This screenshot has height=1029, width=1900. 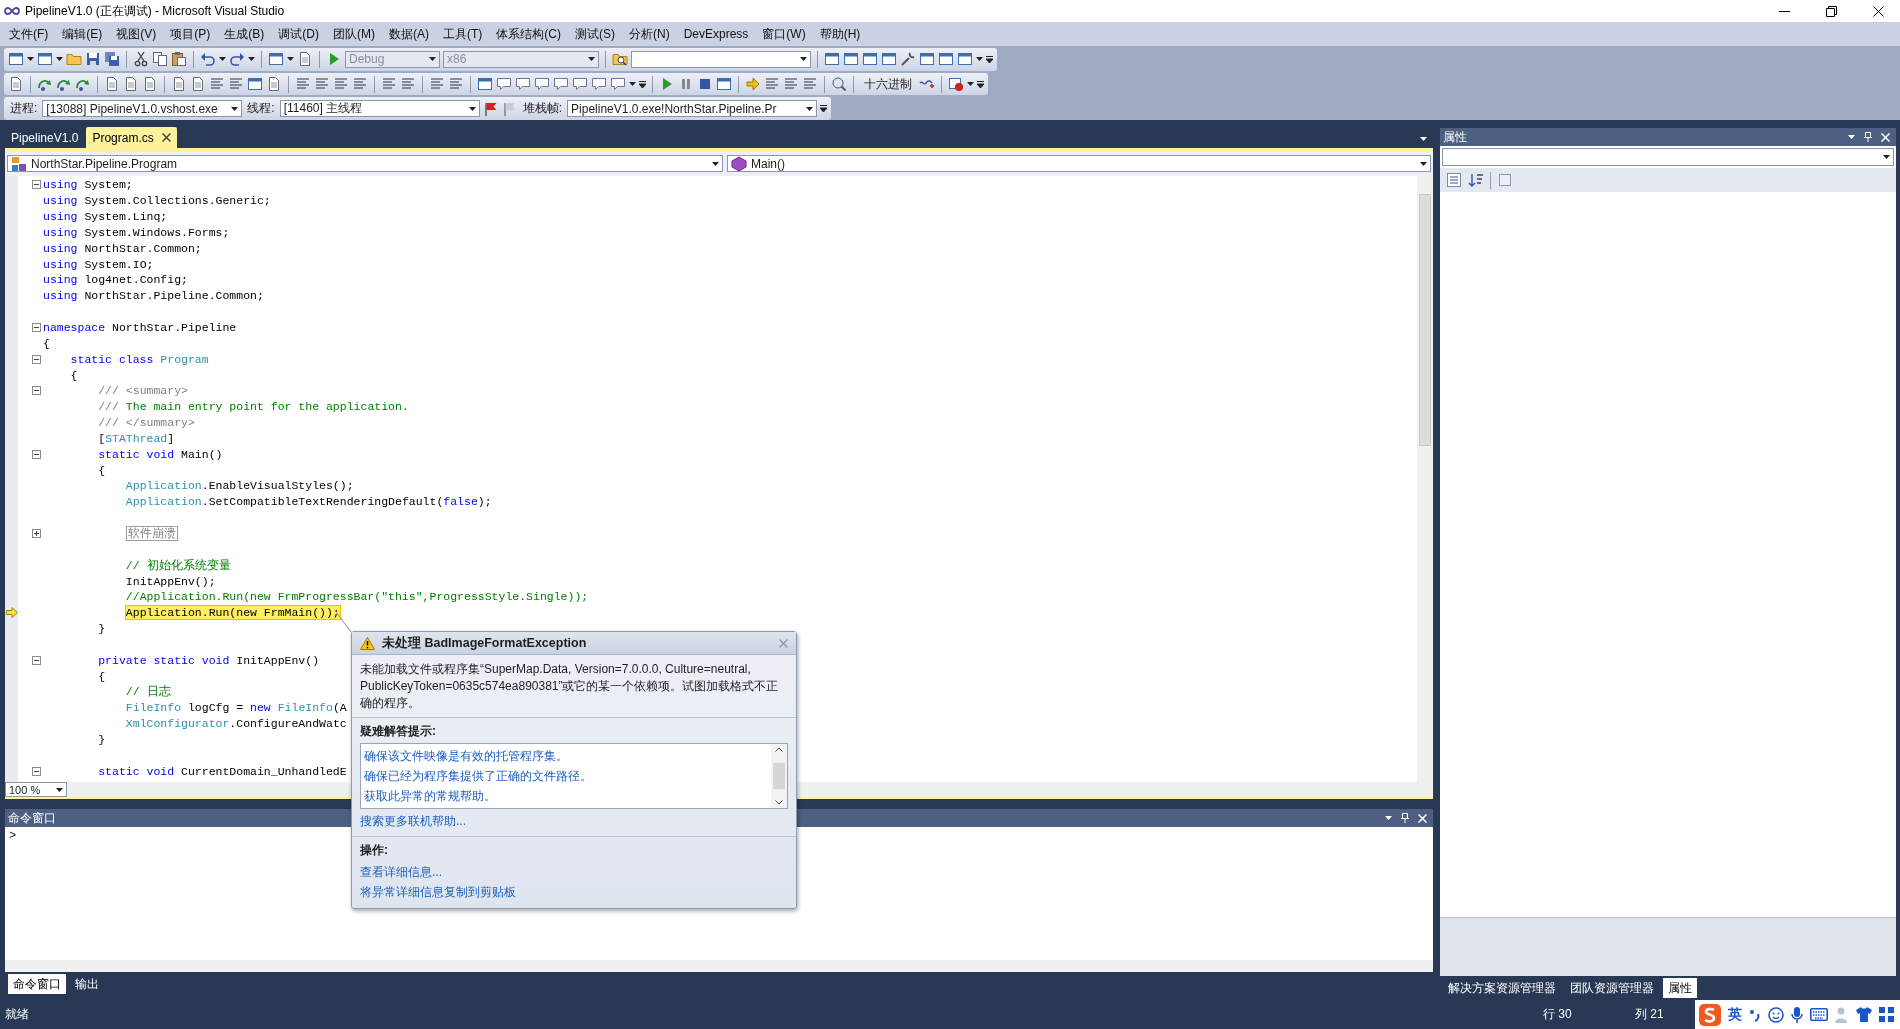 What do you see at coordinates (32, 818) in the screenshot?
I see `panel-title: 命令窗口` at bounding box center [32, 818].